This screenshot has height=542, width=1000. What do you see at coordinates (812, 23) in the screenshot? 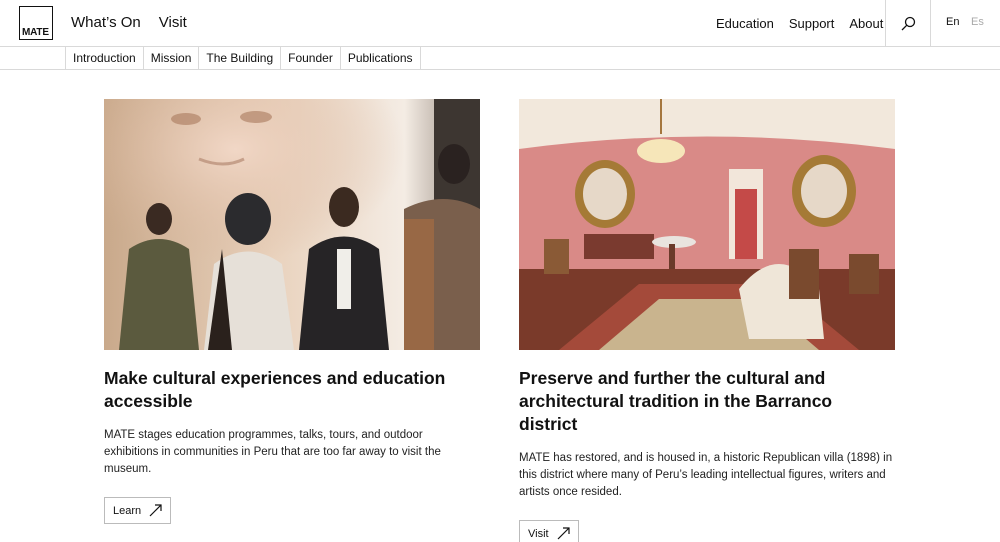
I see `nav-support: Support` at bounding box center [812, 23].